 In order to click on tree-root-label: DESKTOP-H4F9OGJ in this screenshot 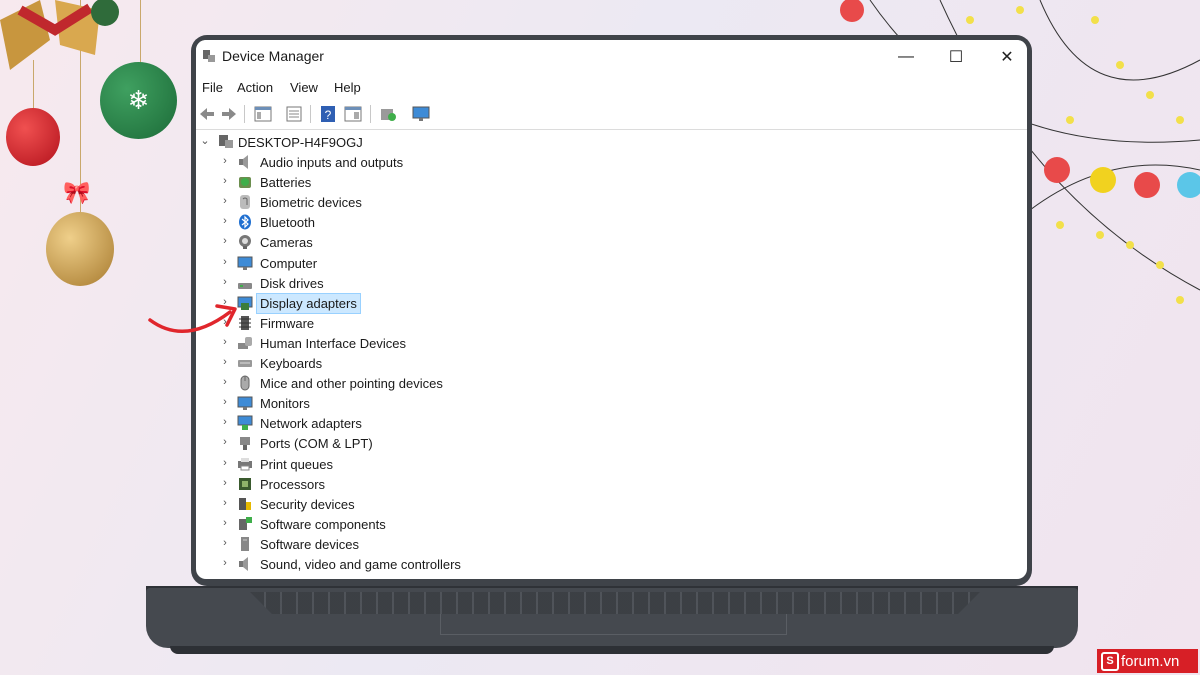, I will do `click(300, 142)`.